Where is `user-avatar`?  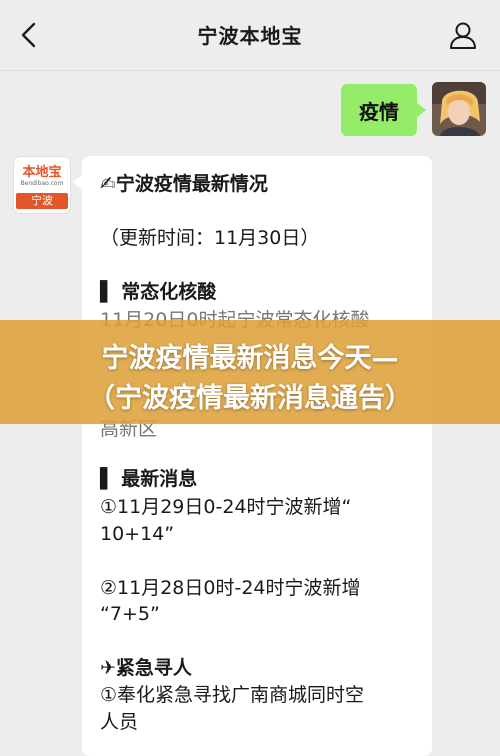 user-avatar is located at coordinates (459, 109).